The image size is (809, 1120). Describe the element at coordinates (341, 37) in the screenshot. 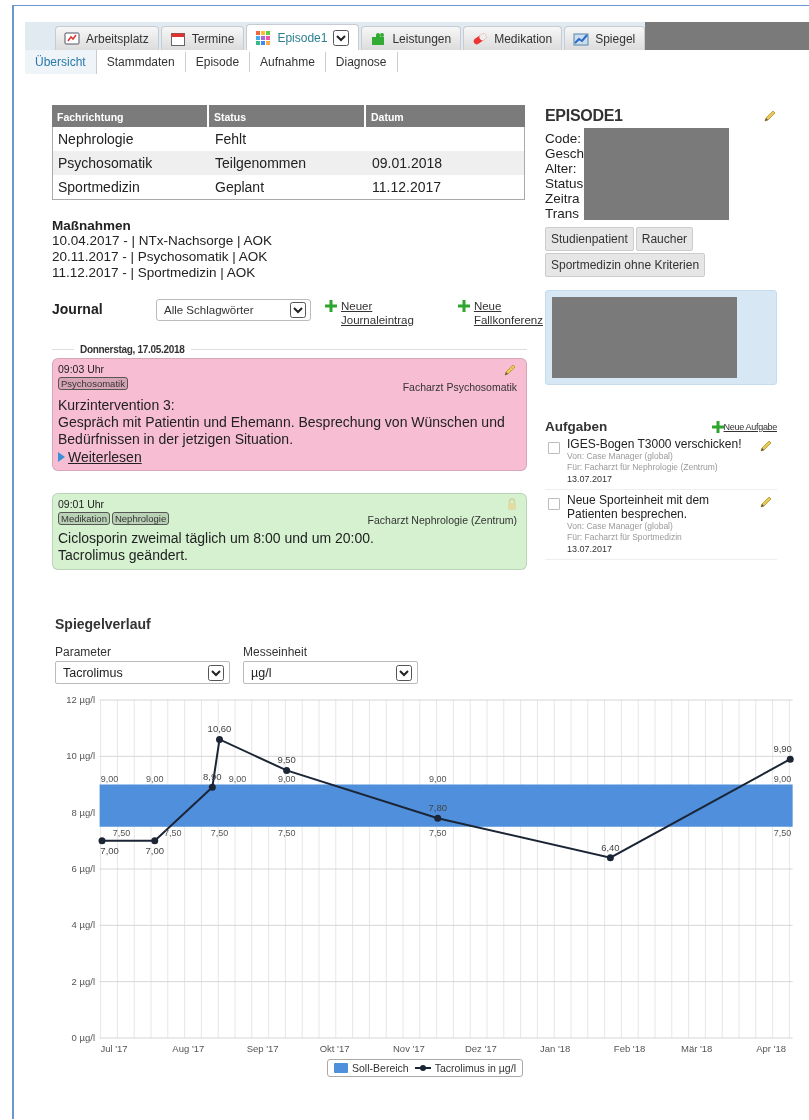

I see `dropdown-icon` at that location.